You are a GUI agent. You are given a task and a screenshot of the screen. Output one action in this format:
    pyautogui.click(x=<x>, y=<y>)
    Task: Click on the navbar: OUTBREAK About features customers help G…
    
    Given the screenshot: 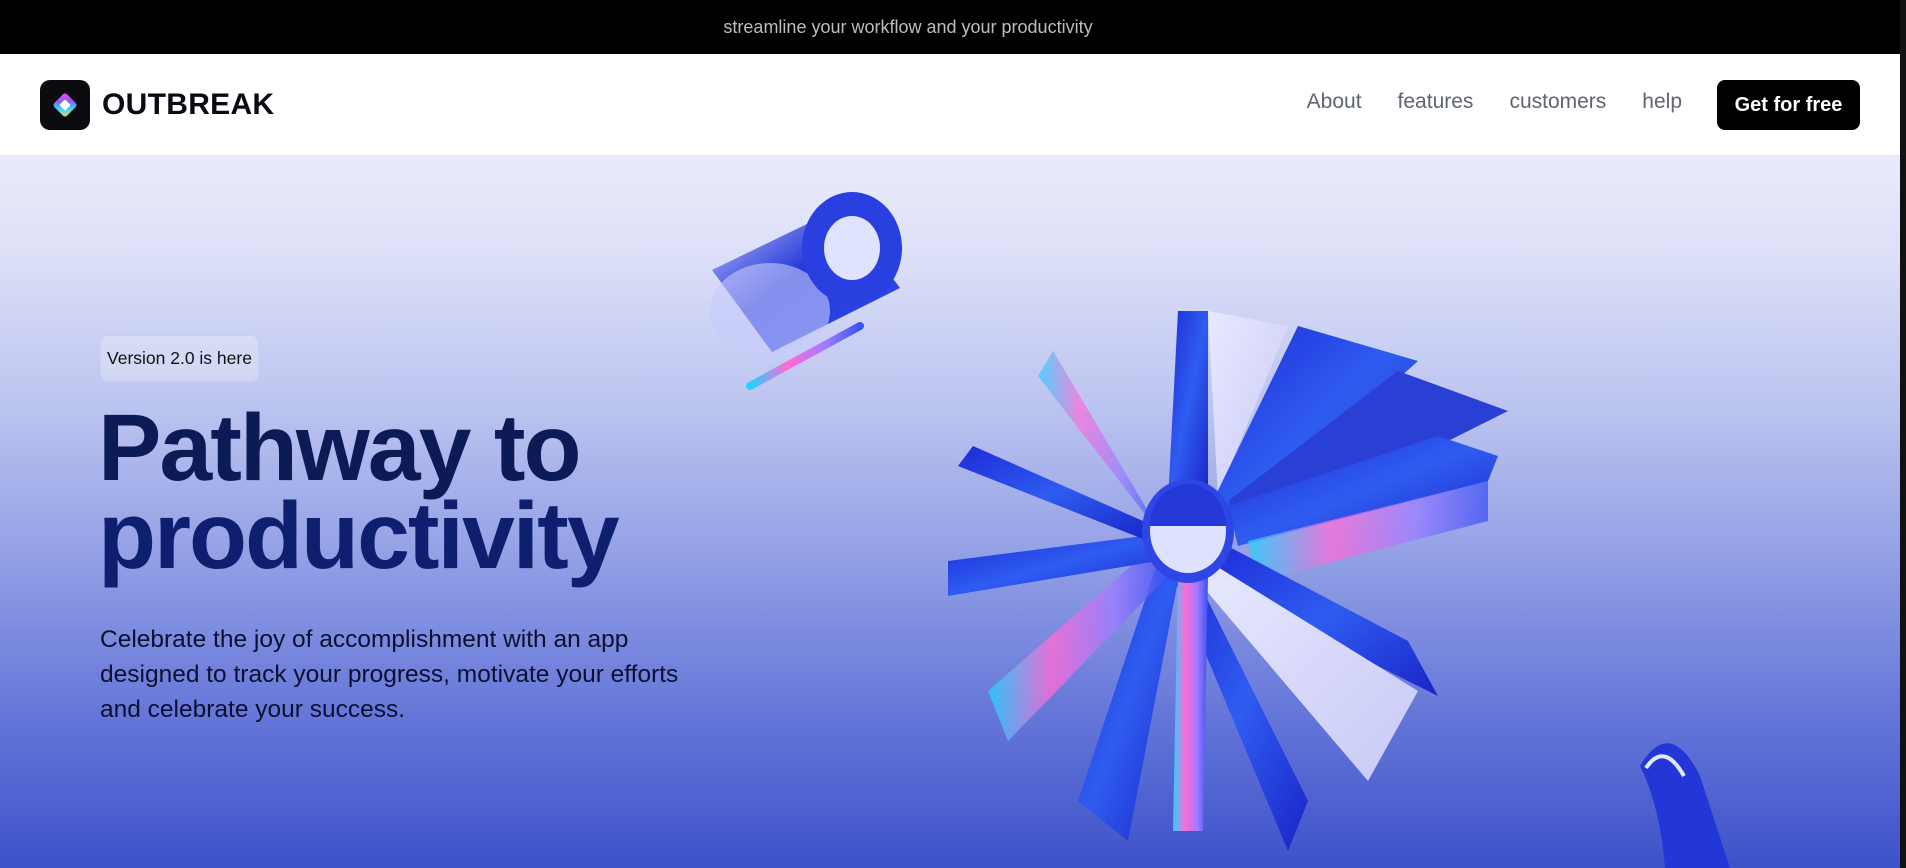 What is the action you would take?
    pyautogui.click(x=950, y=105)
    